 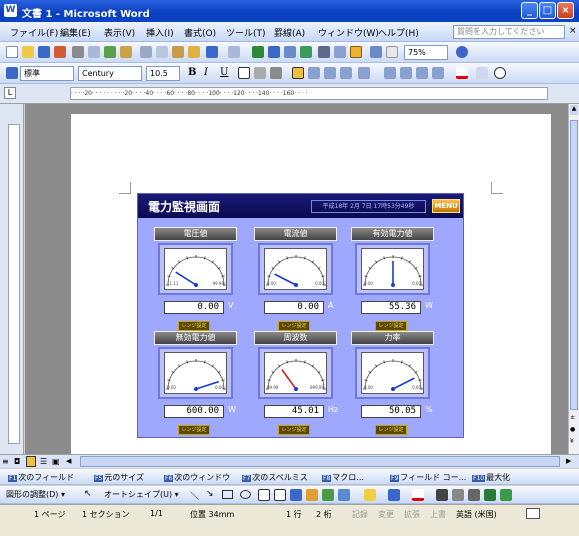 I want to click on shadow-icon, so click(x=490, y=495).